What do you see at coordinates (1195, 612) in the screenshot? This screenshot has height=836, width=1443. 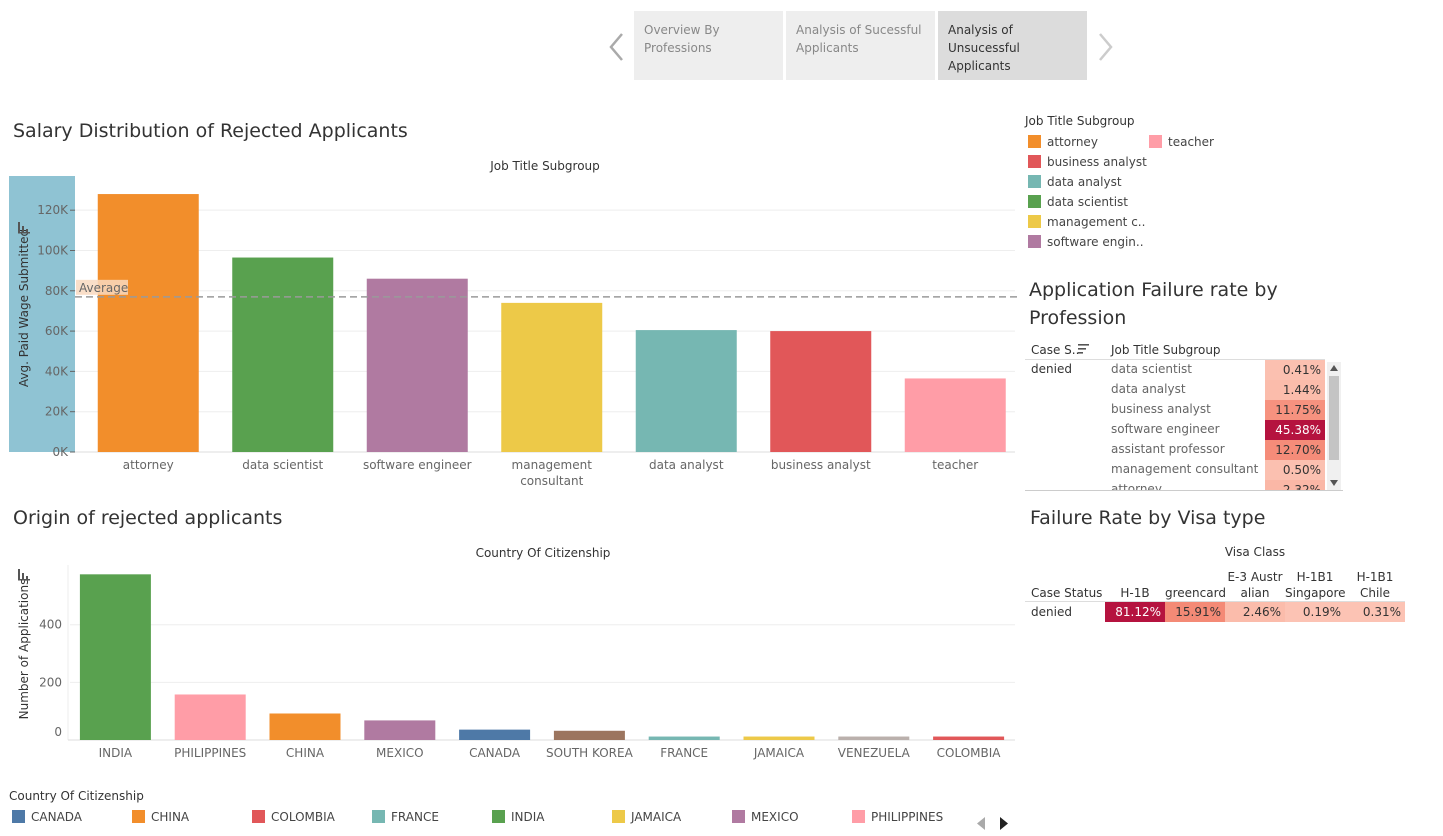 I see `visa-failure-cell: 15.91%` at bounding box center [1195, 612].